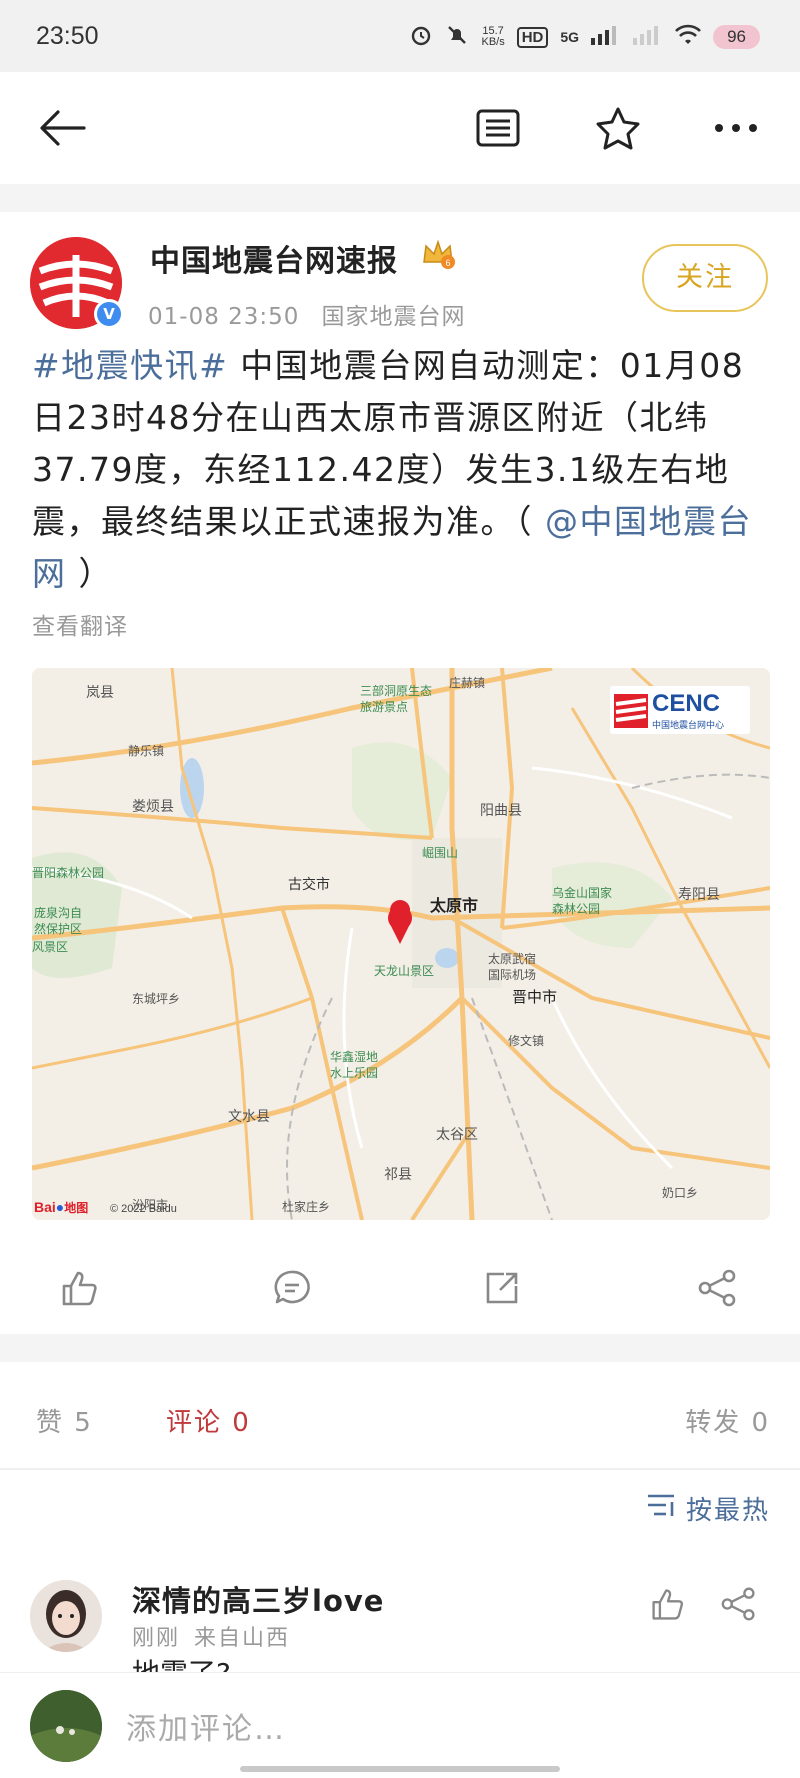 Image resolution: width=800 pixels, height=1778 pixels. Describe the element at coordinates (400, 1725) in the screenshot. I see `comment-input-bar` at that location.